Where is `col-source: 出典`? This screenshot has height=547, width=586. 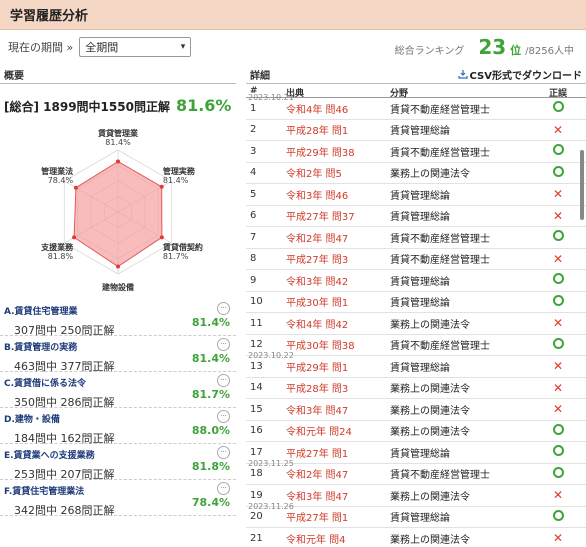 col-source: 出典 is located at coordinates (295, 94).